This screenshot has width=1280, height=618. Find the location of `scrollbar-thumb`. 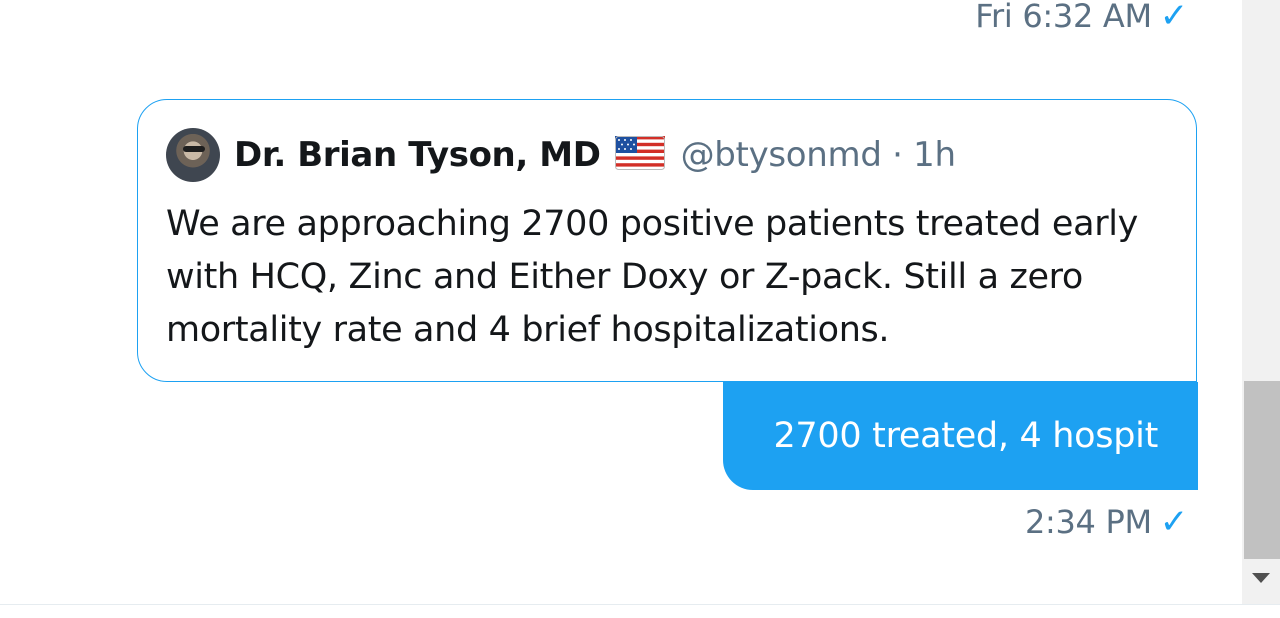

scrollbar-thumb is located at coordinates (1262, 470).